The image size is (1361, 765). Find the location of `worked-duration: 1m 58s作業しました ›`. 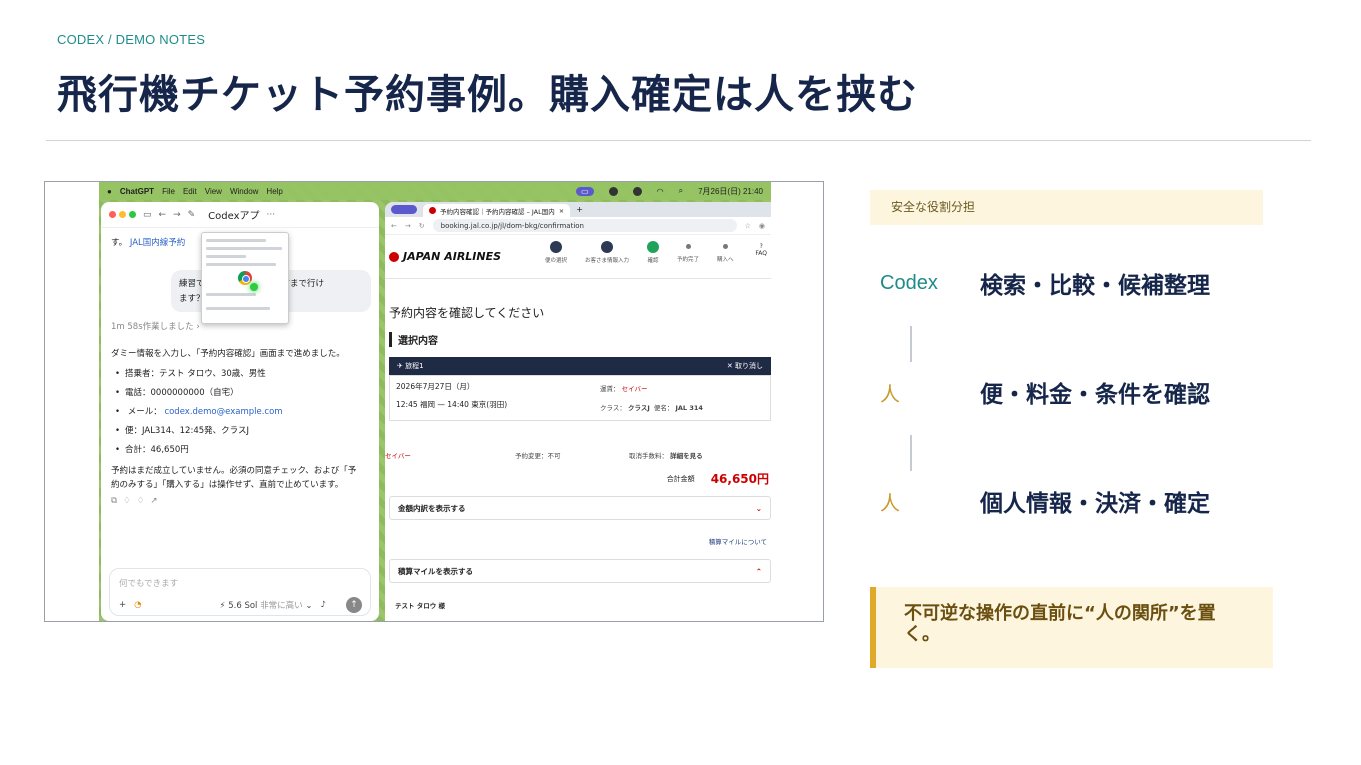

worked-duration: 1m 58s作業しました › is located at coordinates (155, 326).